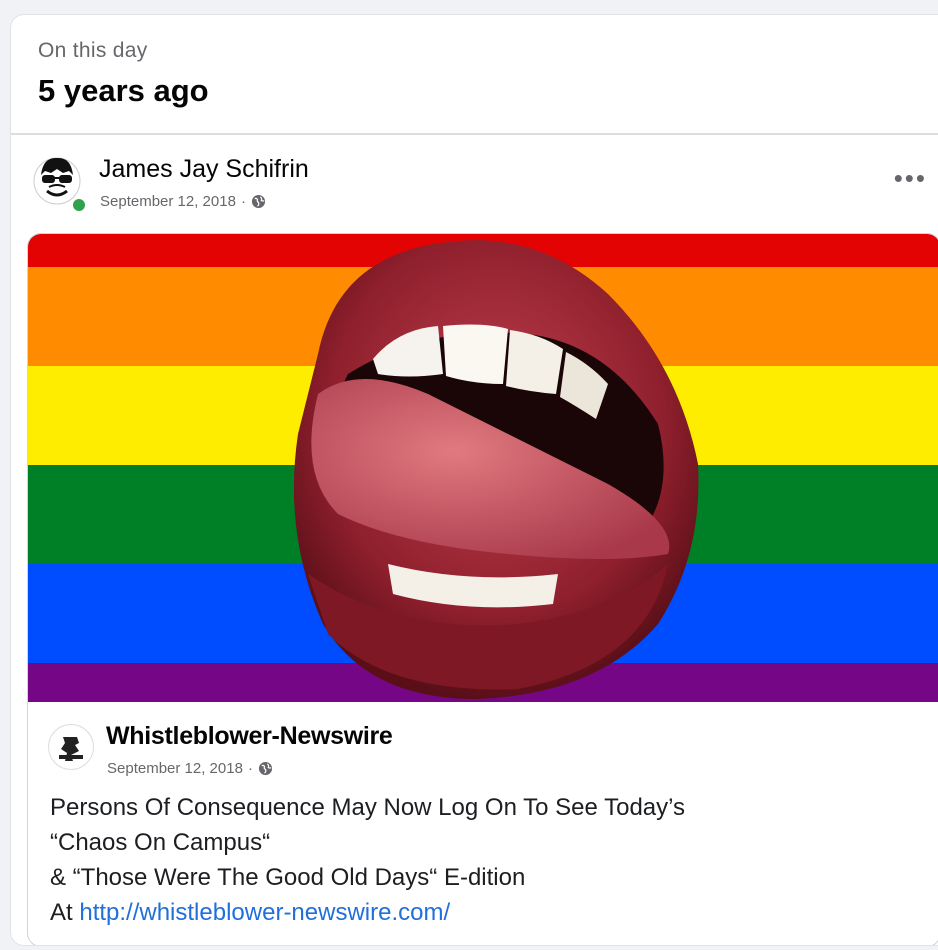 The height and width of the screenshot is (950, 938). Describe the element at coordinates (175, 768) in the screenshot. I see `shared-post-date: September 12, 2018` at that location.